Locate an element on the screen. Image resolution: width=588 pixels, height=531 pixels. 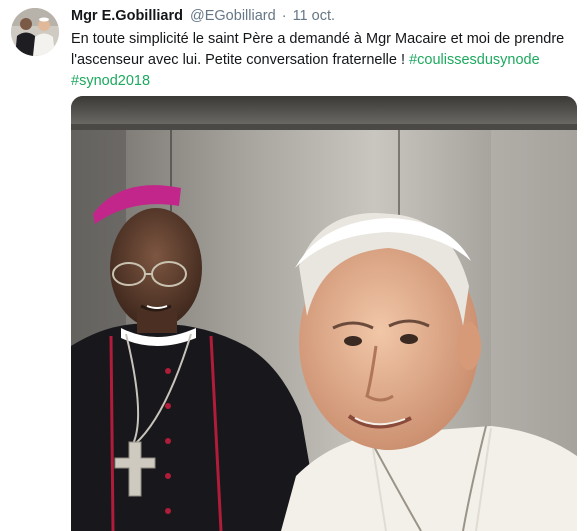
tweet-header: Mgr E.Gobilliard @EGobilliard · 11 oct. is located at coordinates (324, 16).